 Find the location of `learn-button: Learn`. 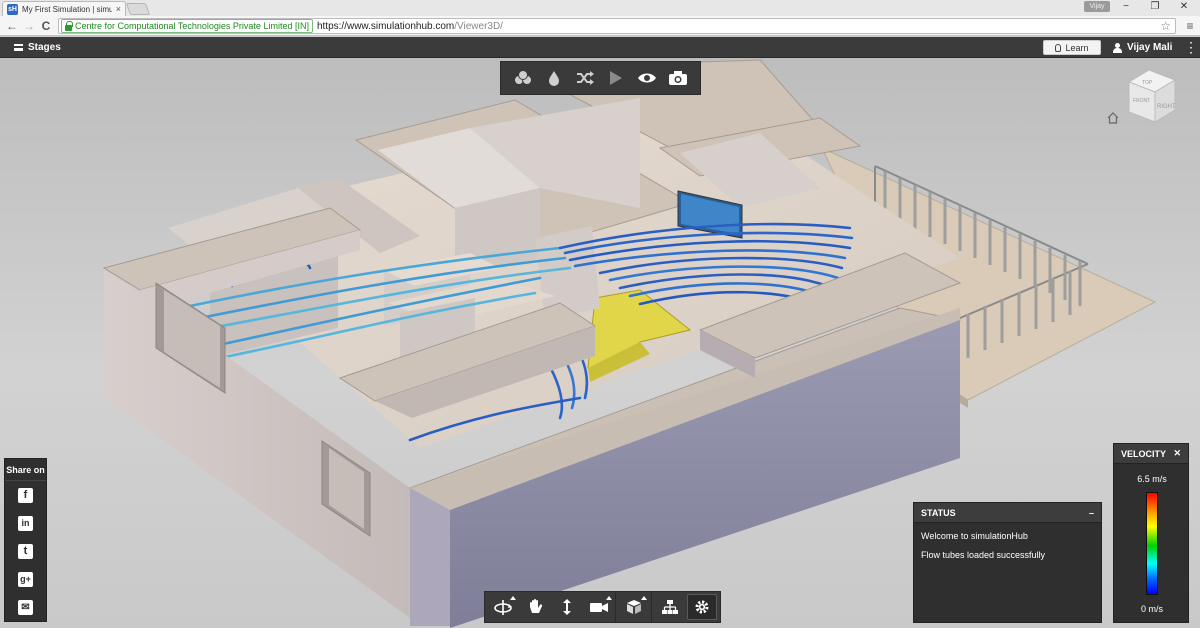

learn-button: Learn is located at coordinates (1072, 47).